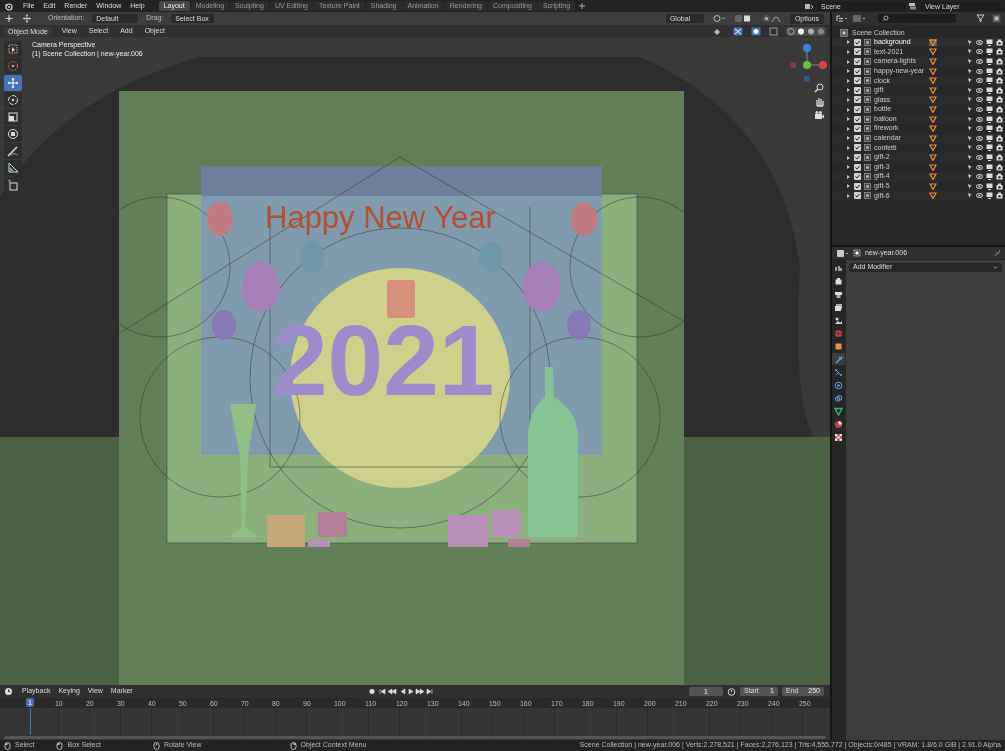 This screenshot has height=751, width=1005. What do you see at coordinates (996, 18) in the screenshot?
I see `new-collection-icon` at bounding box center [996, 18].